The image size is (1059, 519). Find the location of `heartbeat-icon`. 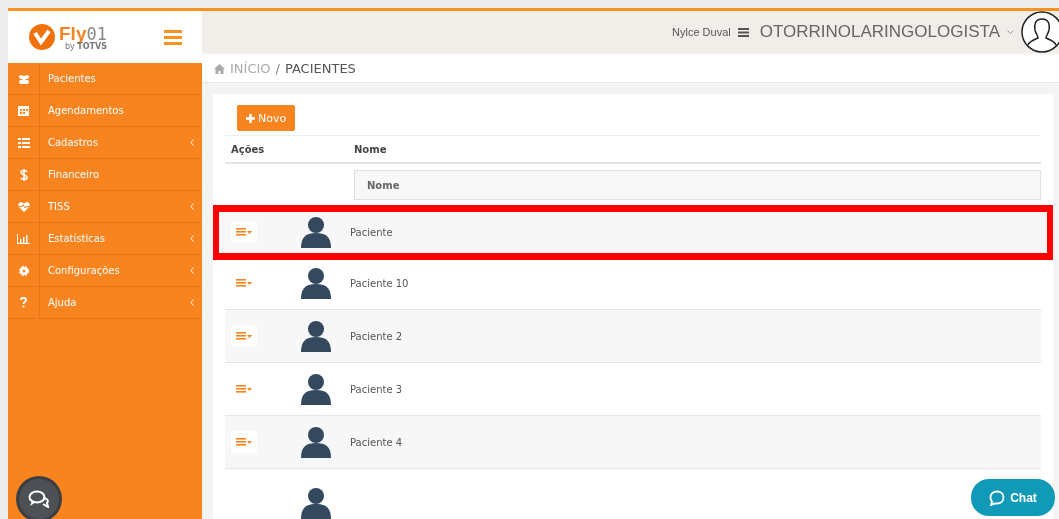

heartbeat-icon is located at coordinates (23, 206).